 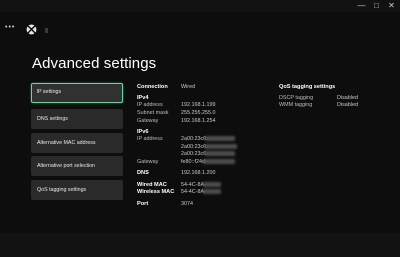 I want to click on ipv4-subnet-label: Subnet mask, so click(x=153, y=113).